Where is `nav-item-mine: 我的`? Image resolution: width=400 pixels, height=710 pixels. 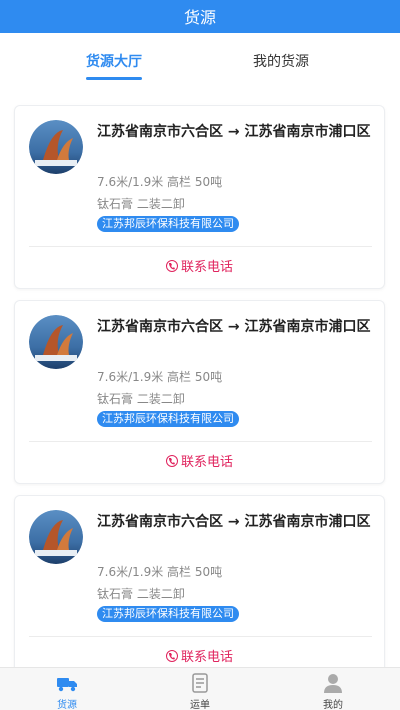
nav-item-mine: 我的 is located at coordinates (333, 691).